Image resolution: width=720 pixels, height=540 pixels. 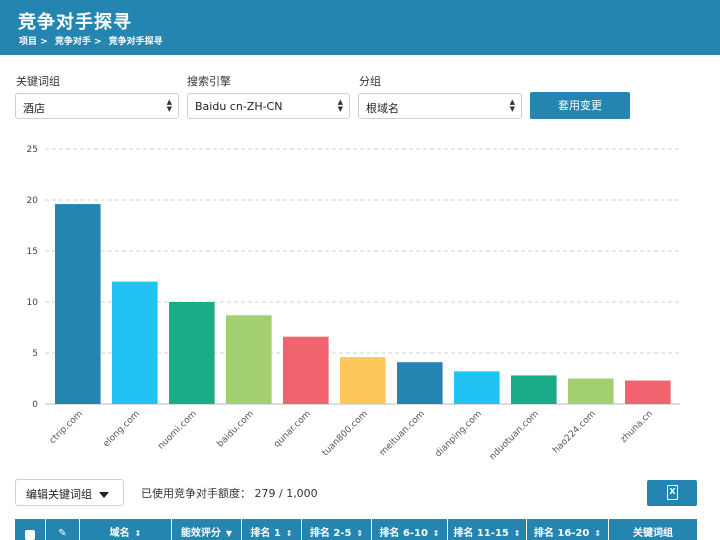 I want to click on y-tick-label: 0, so click(x=35, y=405).